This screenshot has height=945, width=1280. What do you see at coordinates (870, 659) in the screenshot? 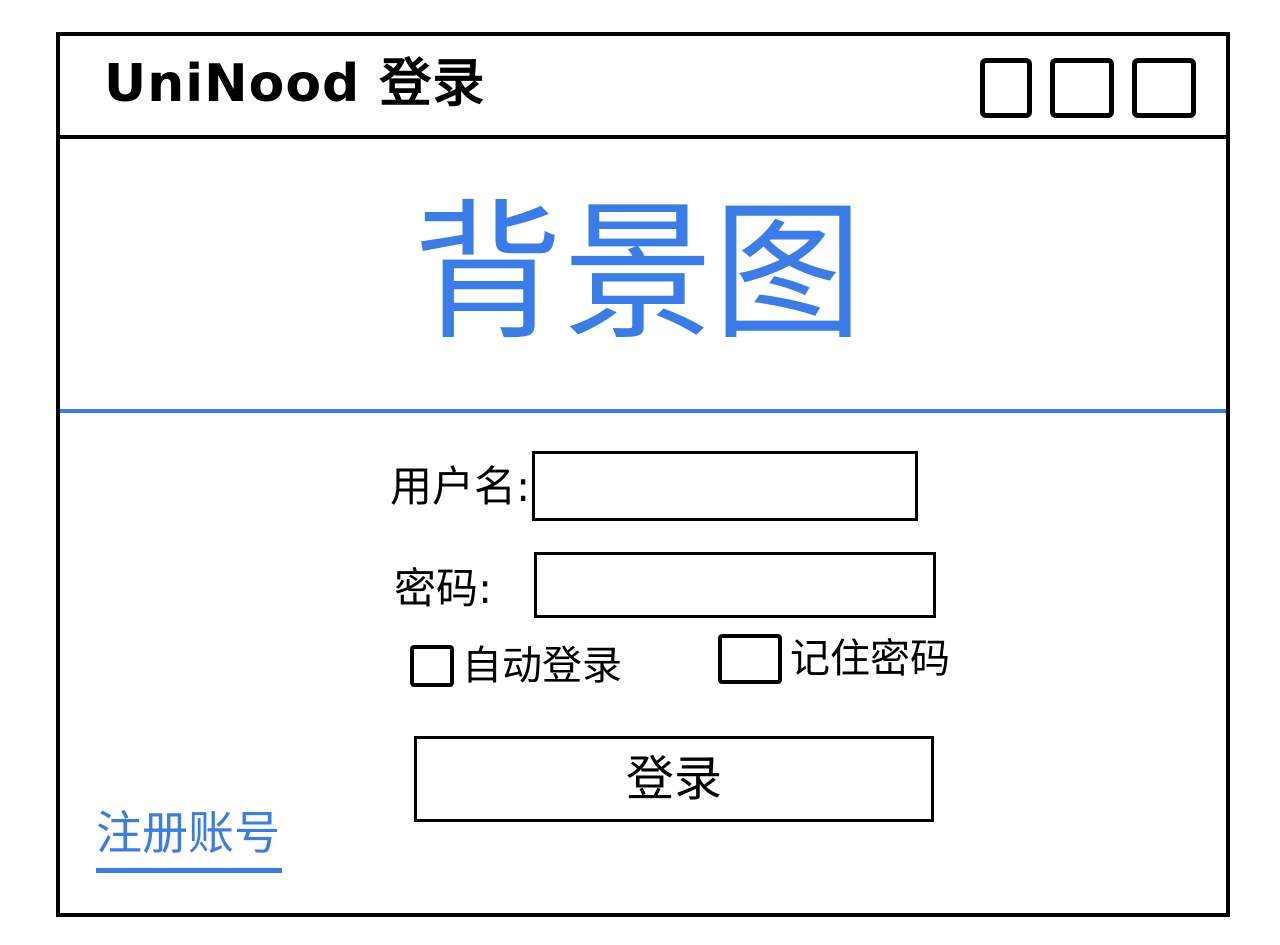
I see `remember-password-label: 记住密码` at bounding box center [870, 659].